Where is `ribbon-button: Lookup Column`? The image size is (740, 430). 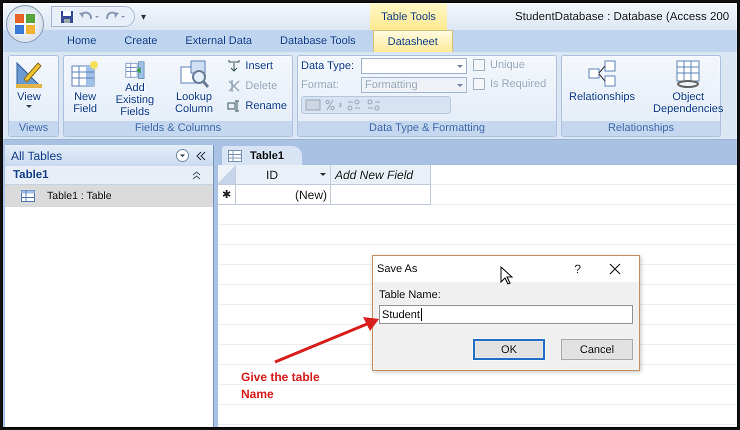 ribbon-button: Lookup Column is located at coordinates (194, 88).